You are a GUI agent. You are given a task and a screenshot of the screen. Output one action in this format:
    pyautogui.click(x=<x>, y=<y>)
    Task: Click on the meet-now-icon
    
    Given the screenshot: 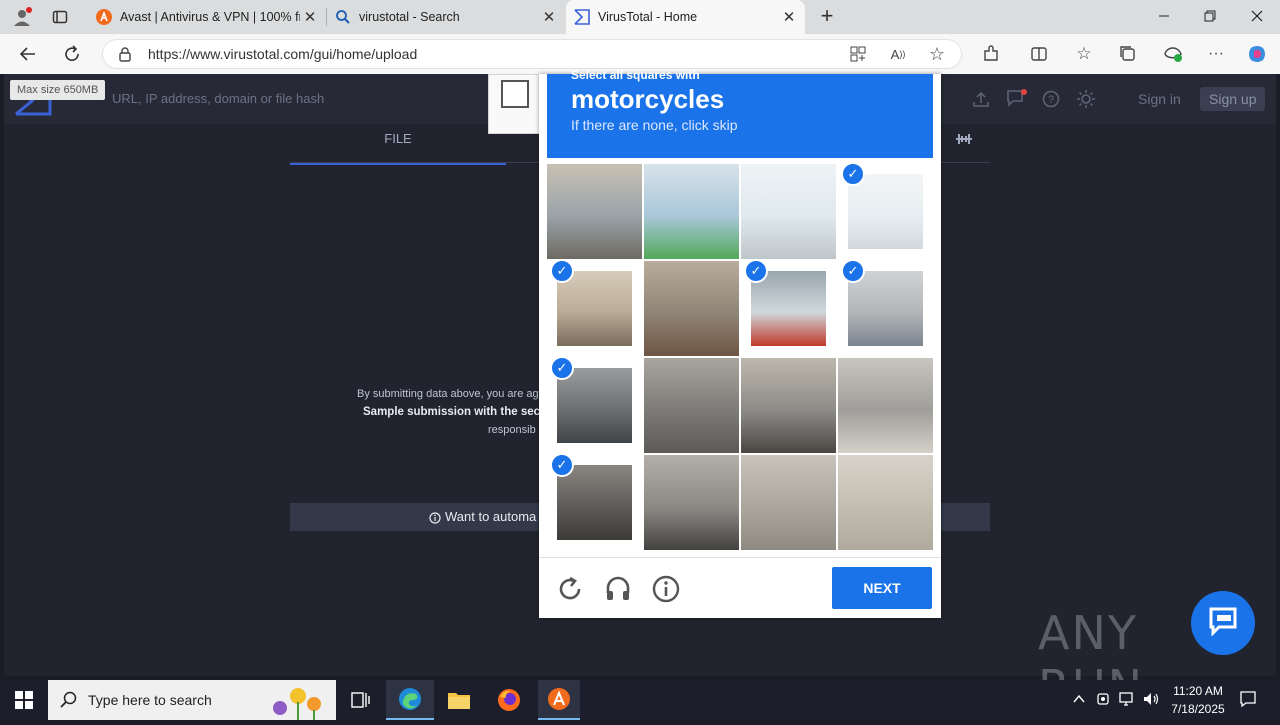 What is the action you would take?
    pyautogui.click(x=1104, y=699)
    